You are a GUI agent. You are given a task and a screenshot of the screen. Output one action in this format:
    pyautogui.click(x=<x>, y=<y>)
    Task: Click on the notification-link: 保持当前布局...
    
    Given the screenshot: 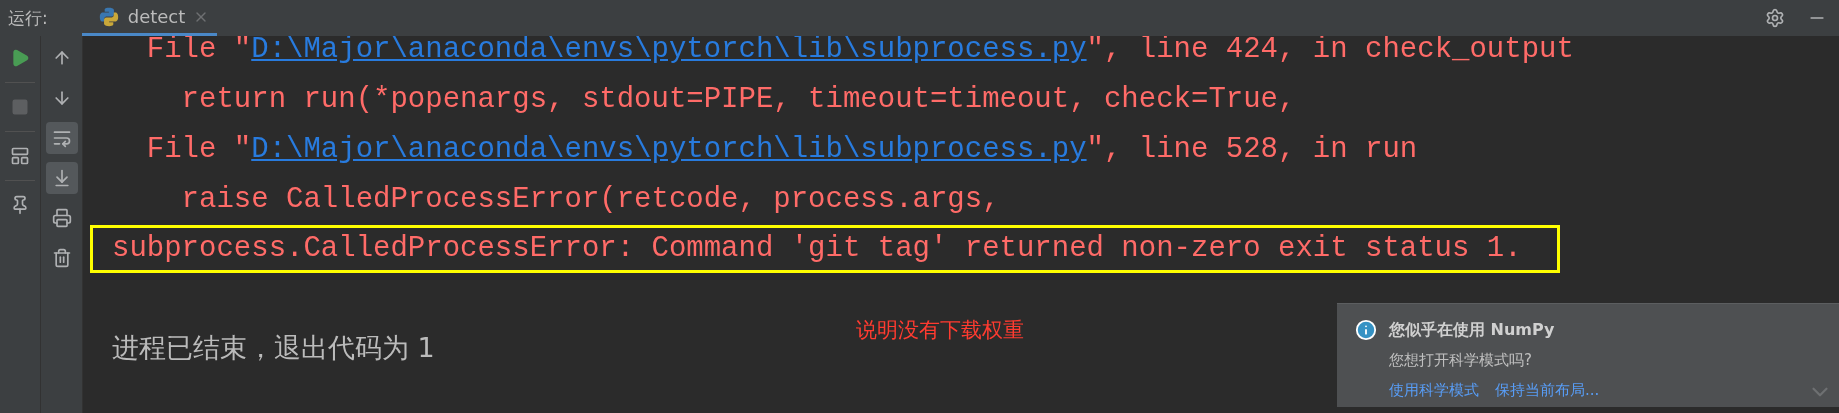 What is the action you would take?
    pyautogui.click(x=1547, y=392)
    